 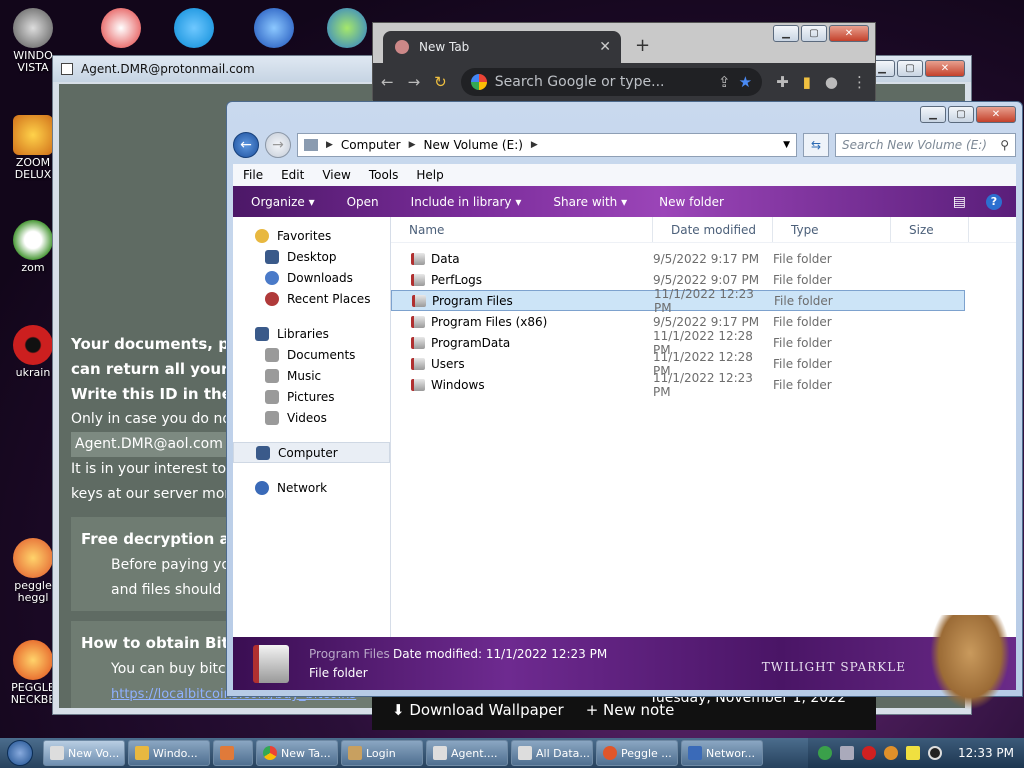 I want to click on bookmark-star-icon: ★, so click(x=745, y=82).